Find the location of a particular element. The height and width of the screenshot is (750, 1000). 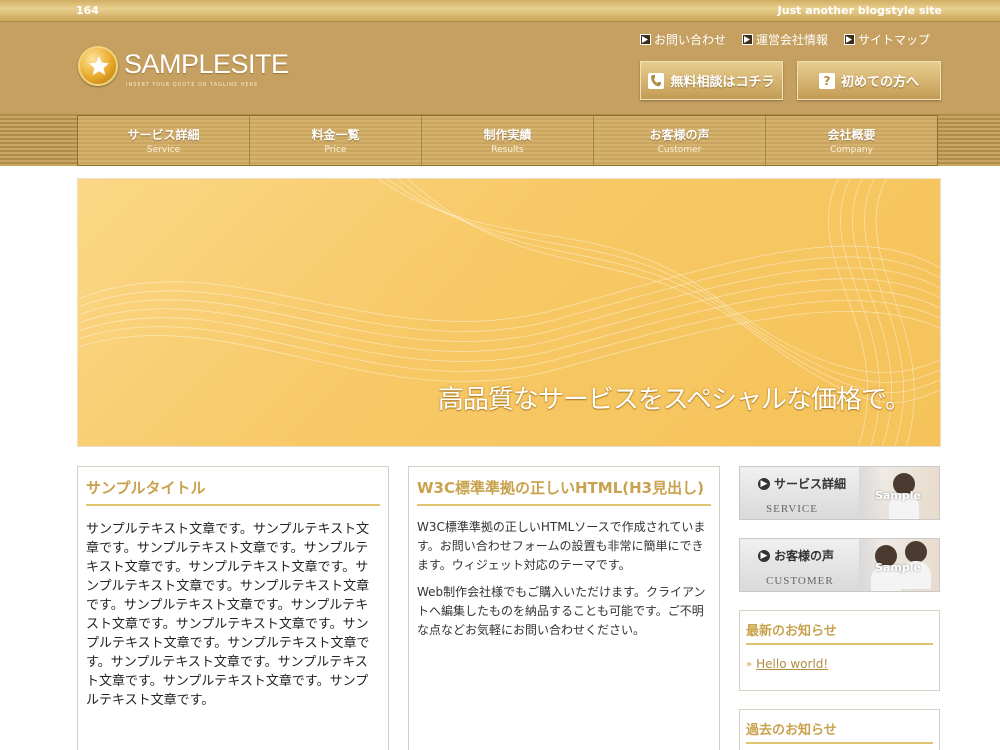

nav-item-label: 制作実績 is located at coordinates (507, 135).